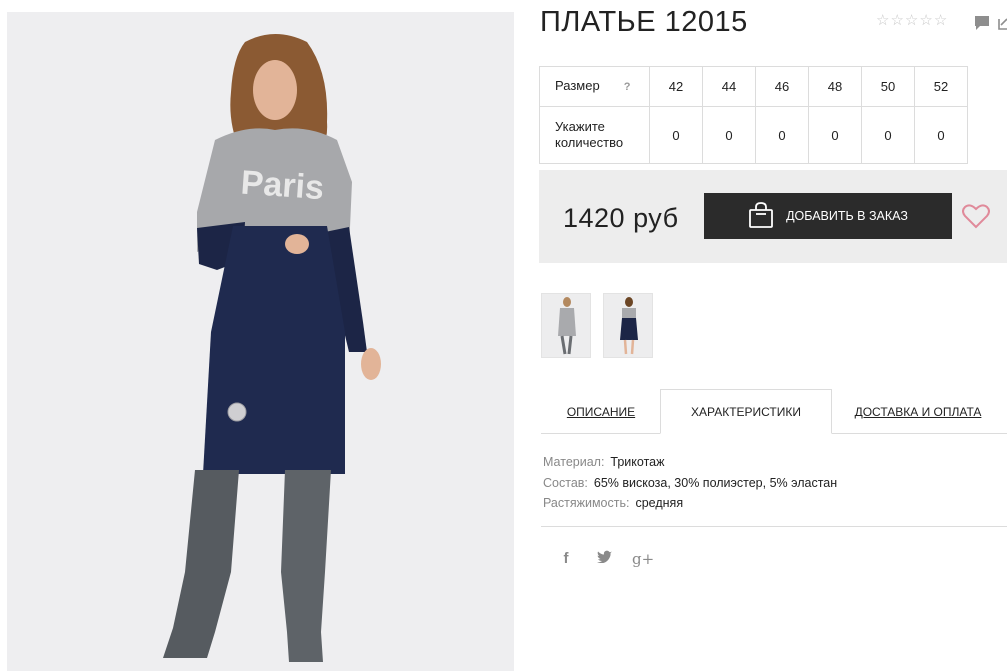 This screenshot has height=671, width=1007. I want to click on tab-delivery: ДОСТАВКА И ОПЛАТА, so click(918, 411).